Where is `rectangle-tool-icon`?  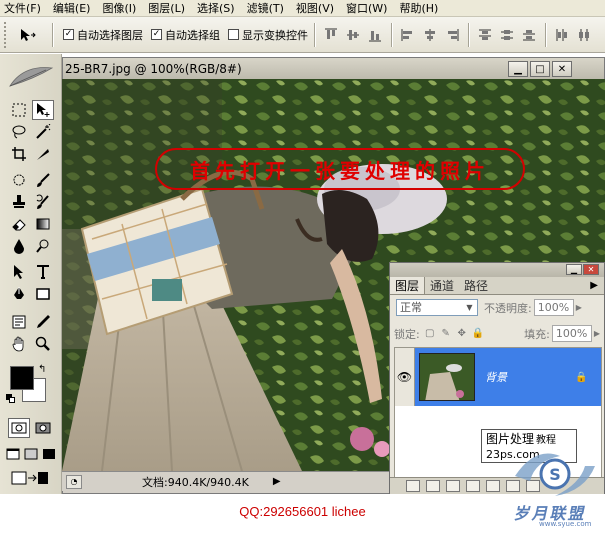 rectangle-tool-icon is located at coordinates (43, 294).